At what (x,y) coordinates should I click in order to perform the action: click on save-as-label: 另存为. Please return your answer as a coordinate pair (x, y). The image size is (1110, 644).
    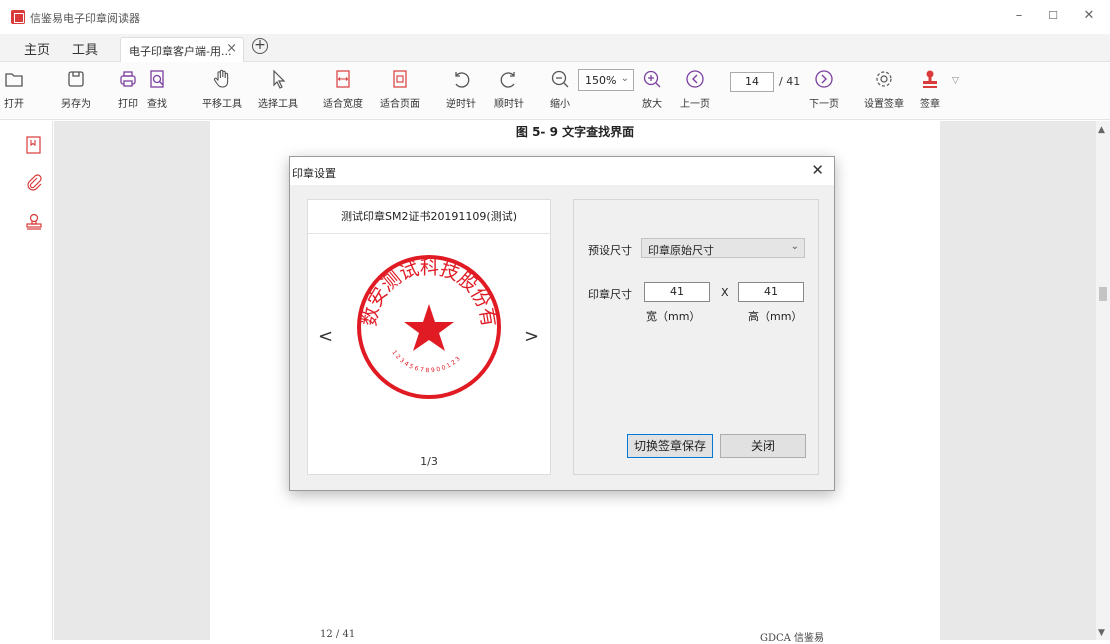
    Looking at the image, I should click on (76, 104).